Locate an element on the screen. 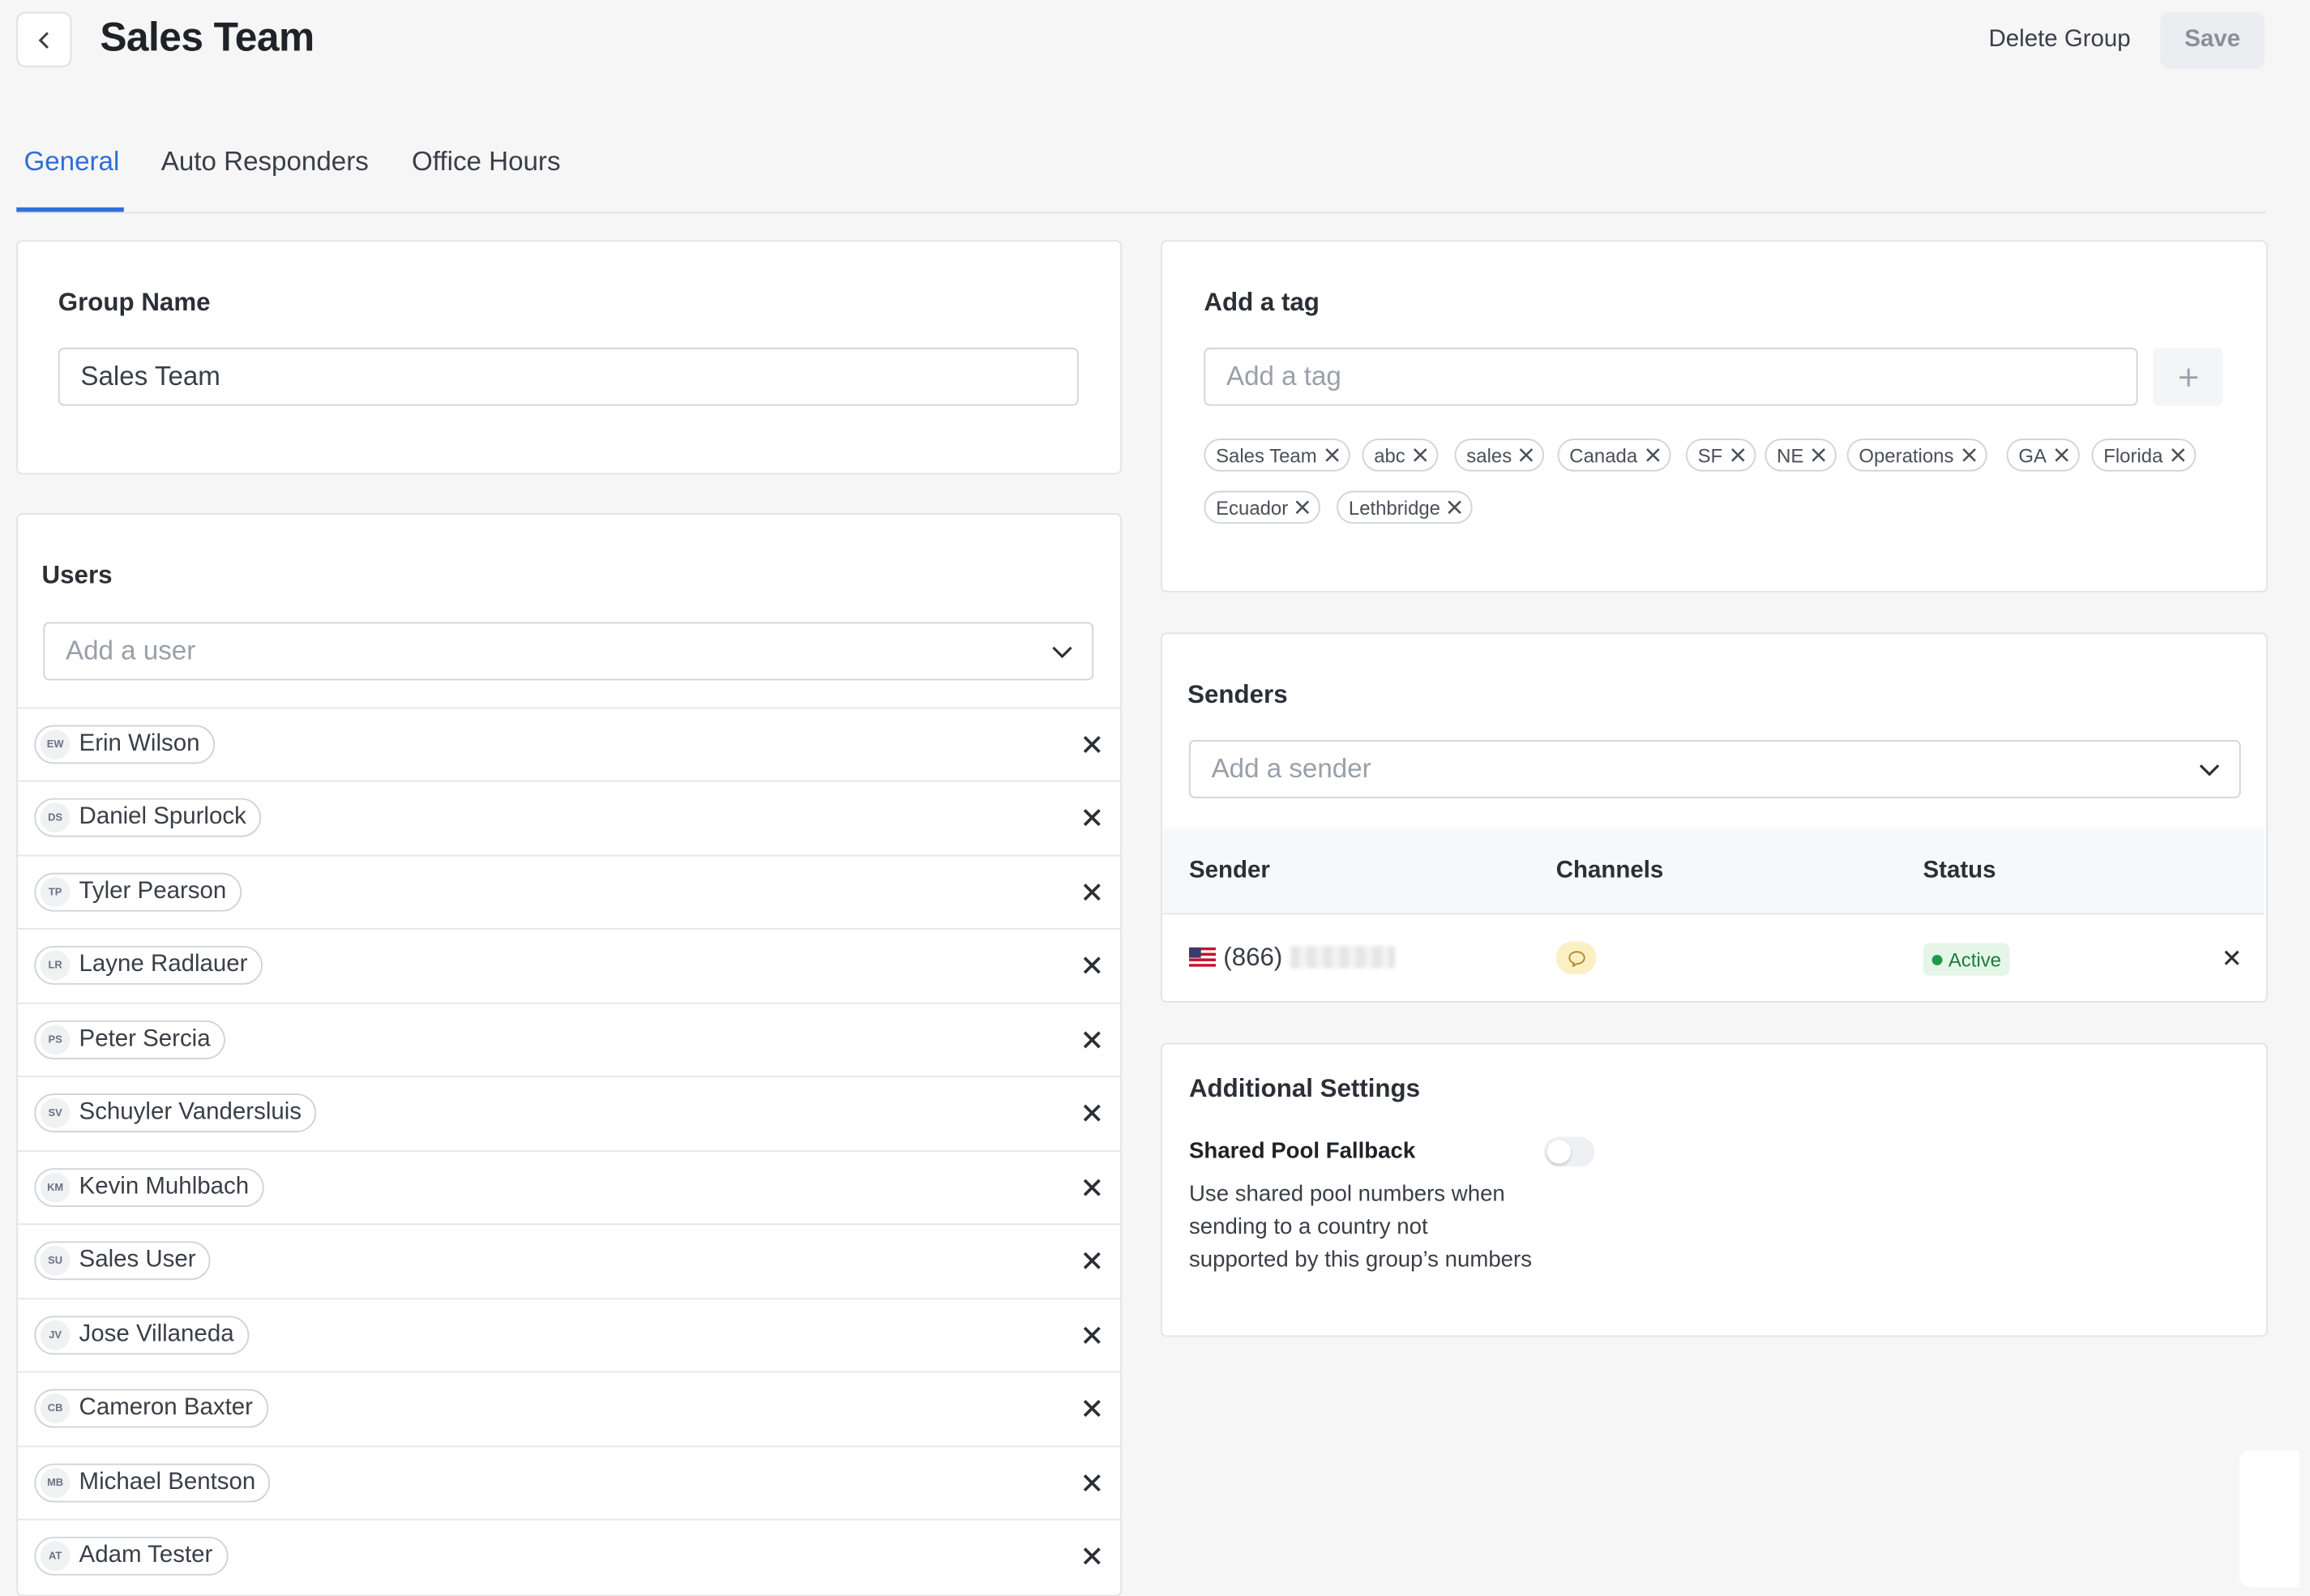 This screenshot has height=1596, width=2310. plus-icon is located at coordinates (2188, 376).